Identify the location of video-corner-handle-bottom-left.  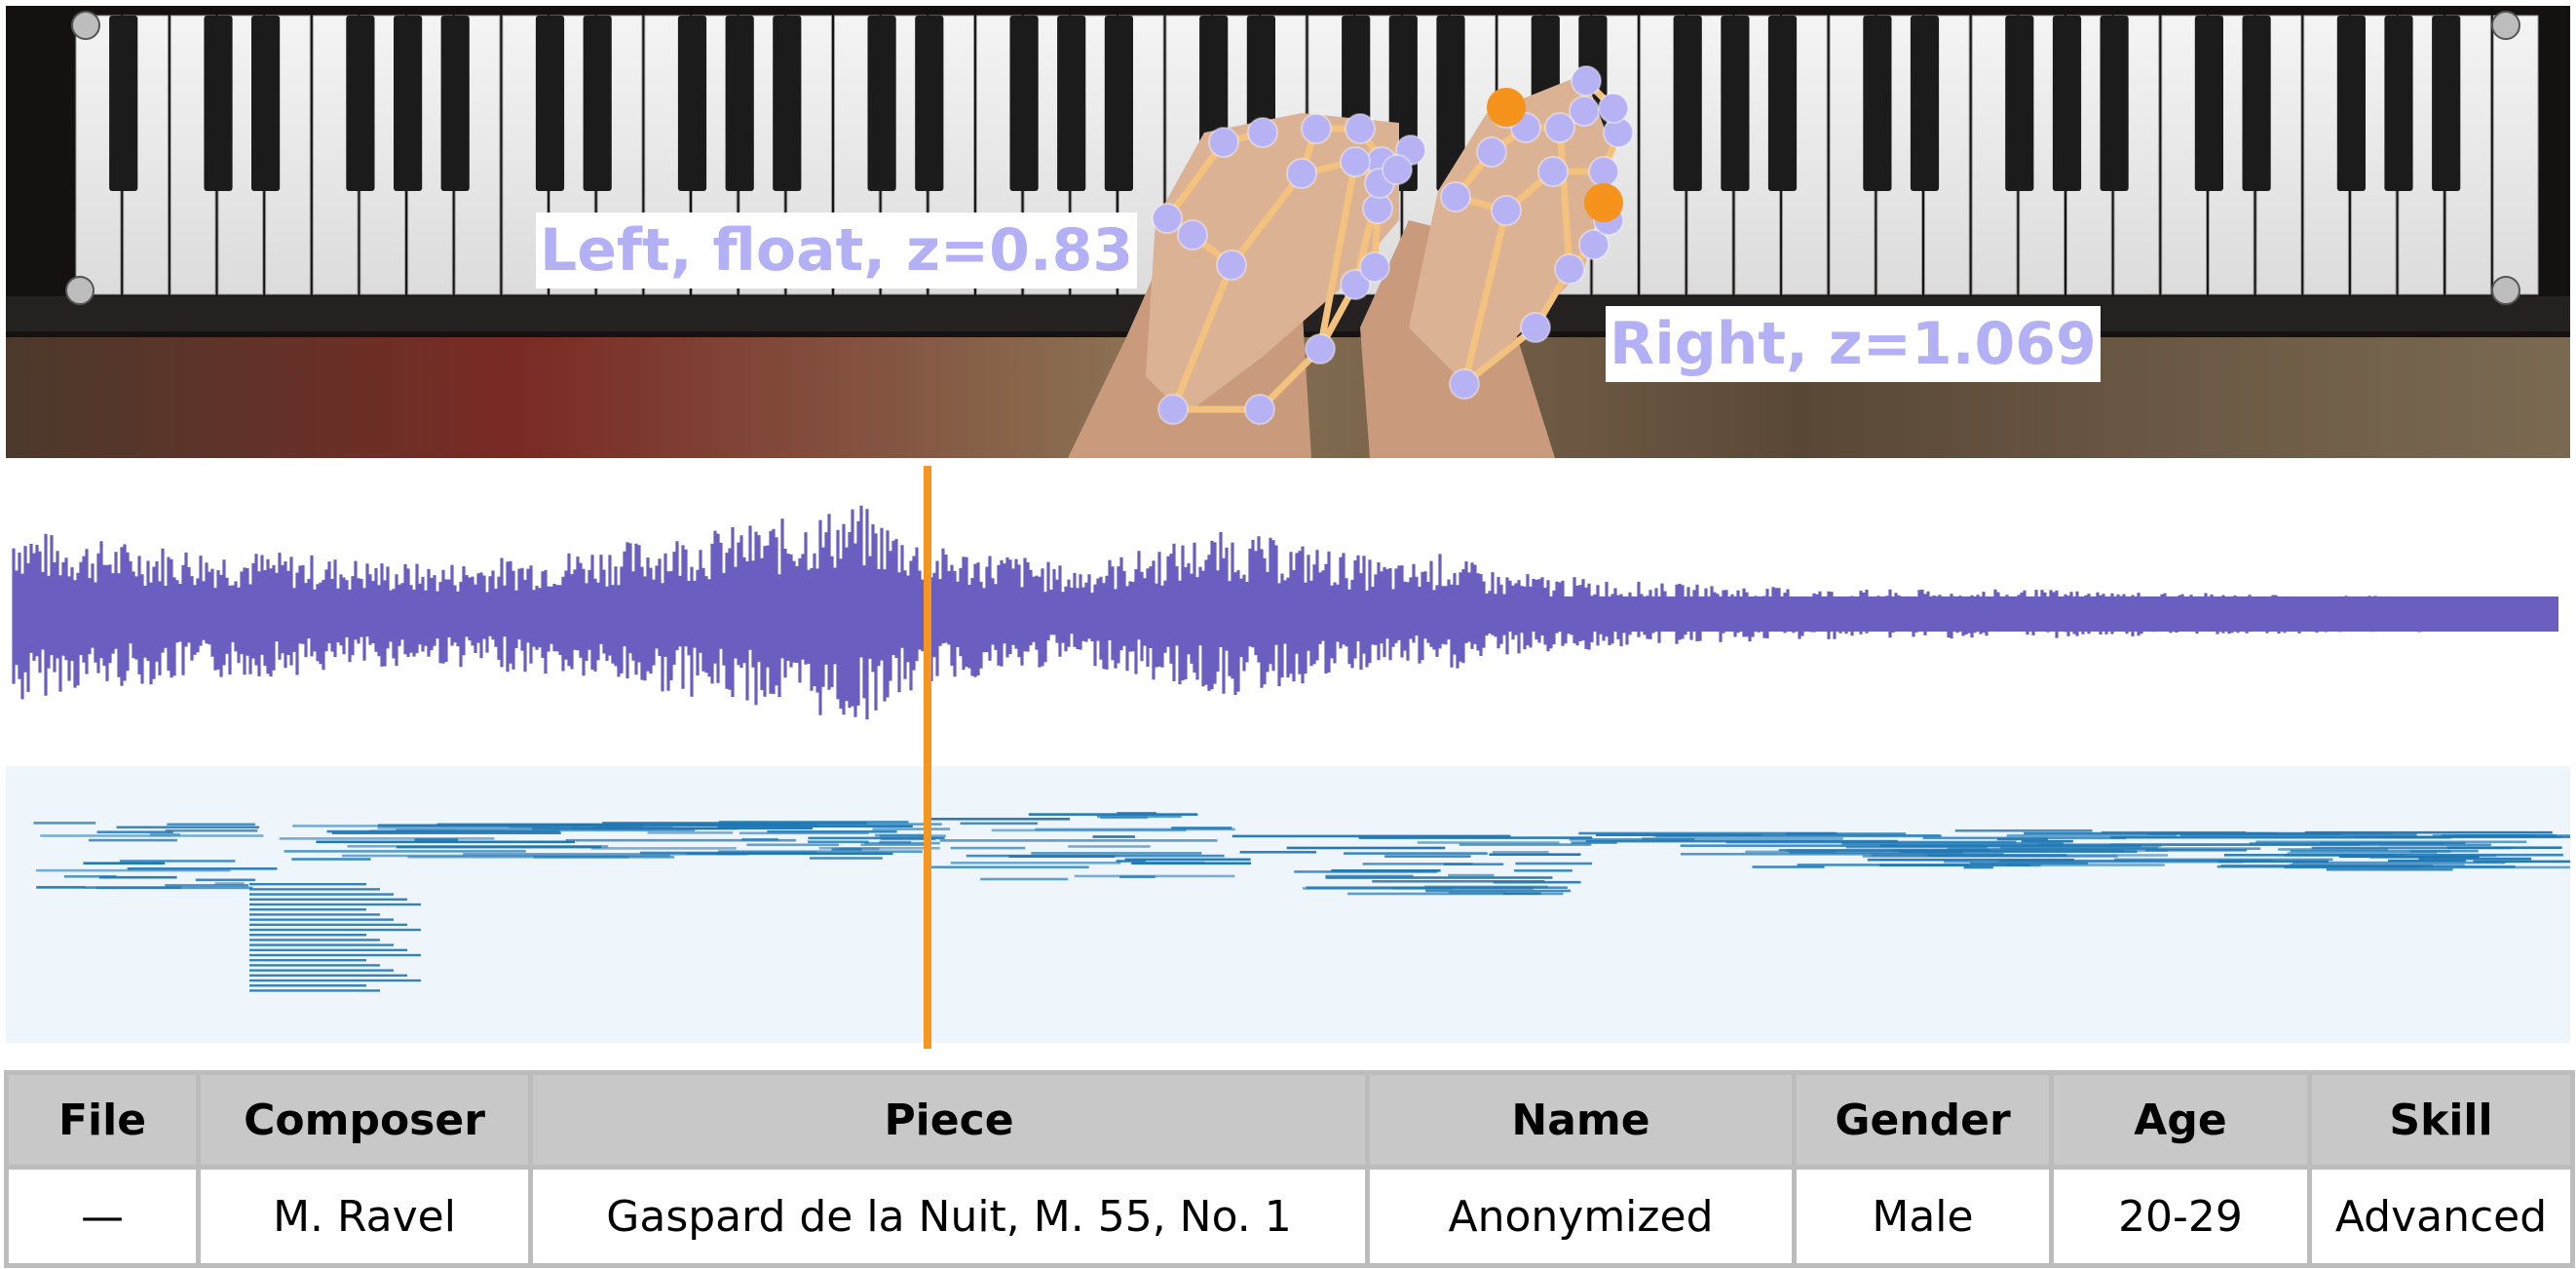
(80, 290).